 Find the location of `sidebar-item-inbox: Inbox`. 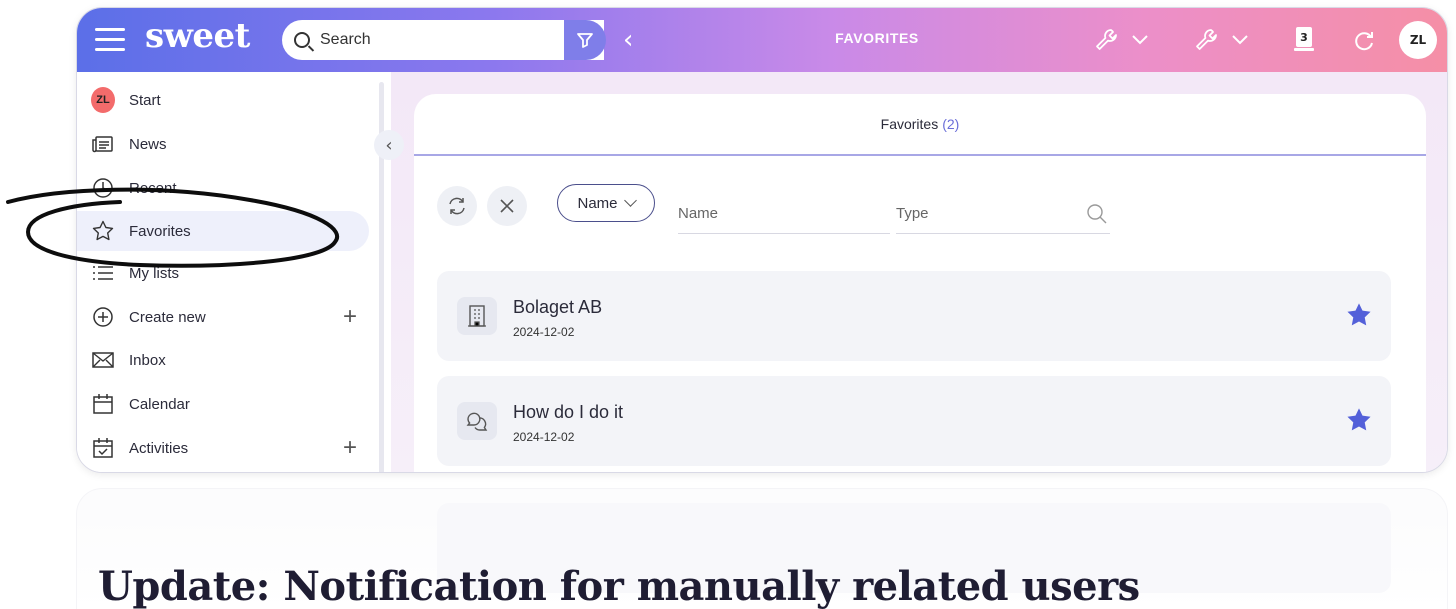

sidebar-item-inbox: Inbox is located at coordinates (223, 360).